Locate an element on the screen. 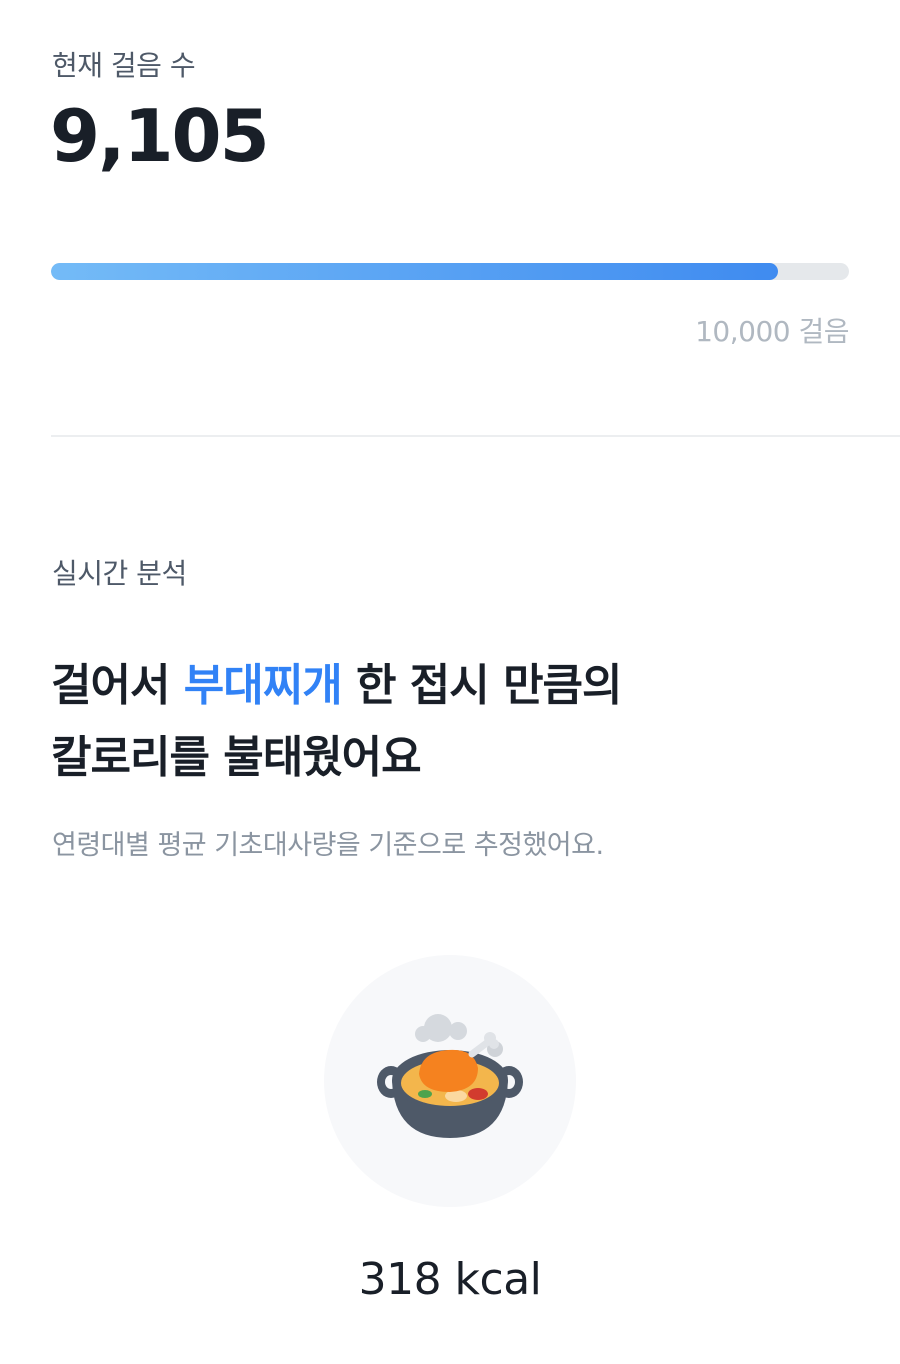  headline-text-start: 걸어서 is located at coordinates (117, 685).